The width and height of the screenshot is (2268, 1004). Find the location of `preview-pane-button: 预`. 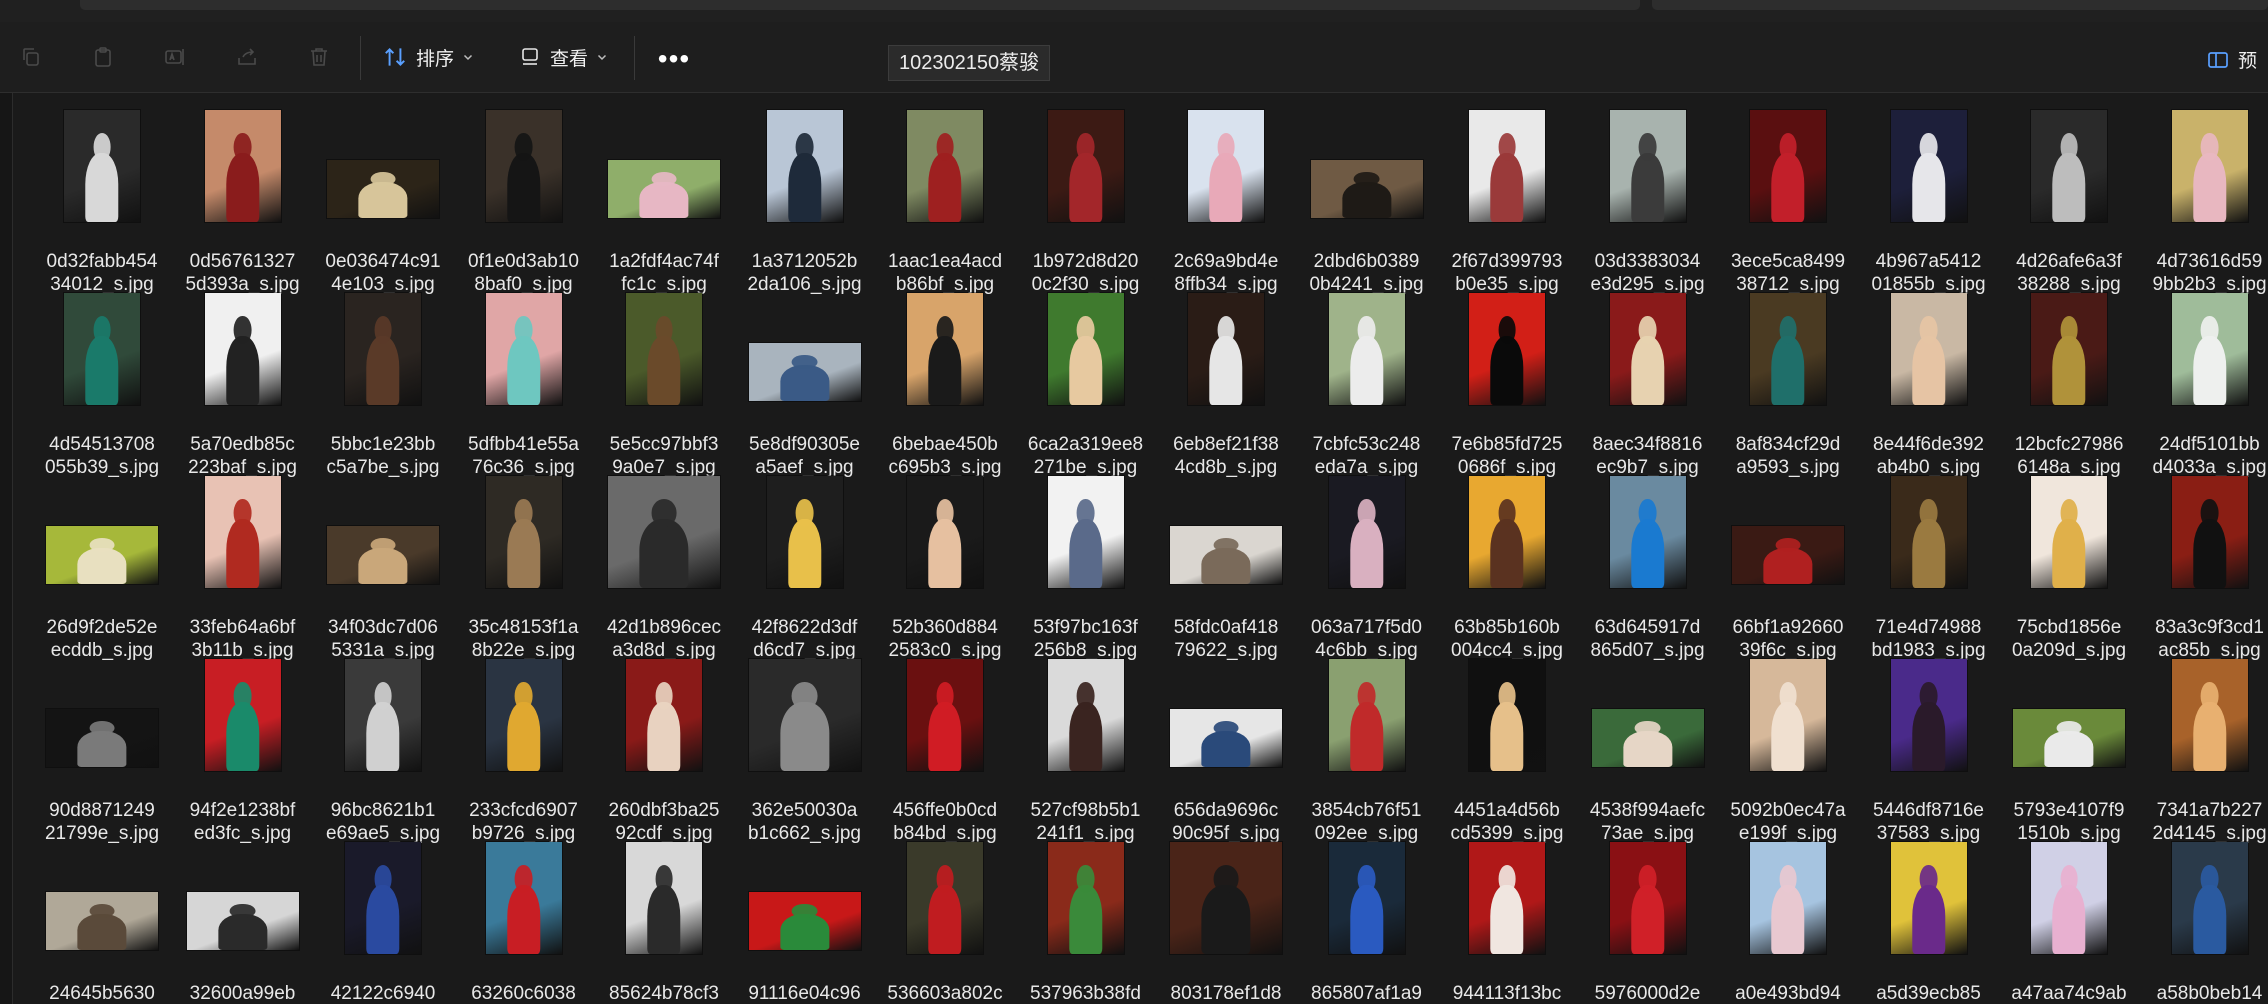

preview-pane-button: 预 is located at coordinates (2231, 59).